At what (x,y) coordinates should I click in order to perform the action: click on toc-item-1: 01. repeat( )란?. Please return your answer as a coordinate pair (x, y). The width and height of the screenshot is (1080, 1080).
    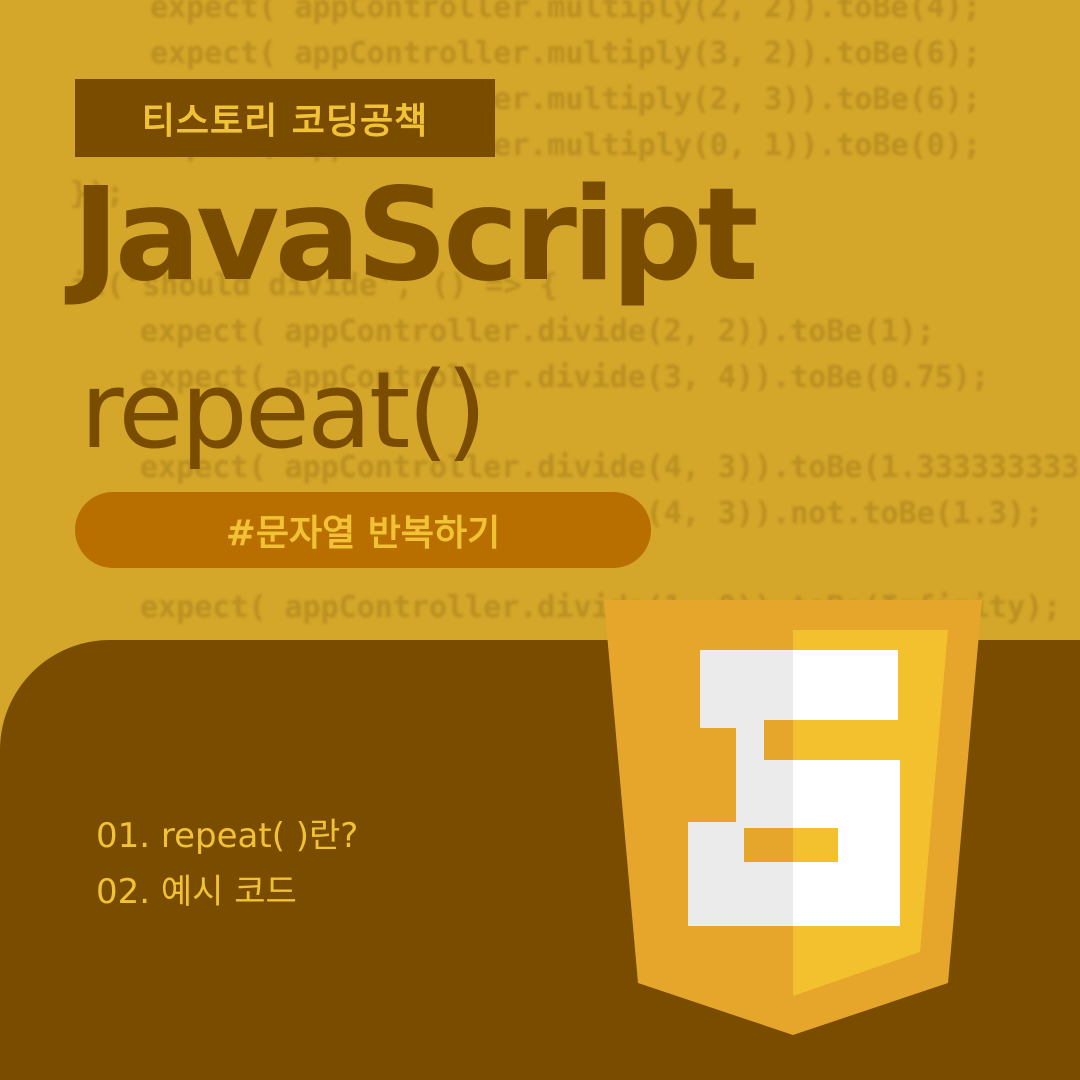
    Looking at the image, I should click on (227, 836).